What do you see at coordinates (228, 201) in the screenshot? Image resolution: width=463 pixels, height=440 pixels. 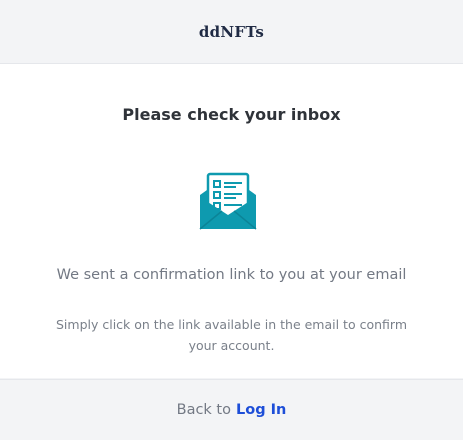 I see `envelope-letter-icon` at bounding box center [228, 201].